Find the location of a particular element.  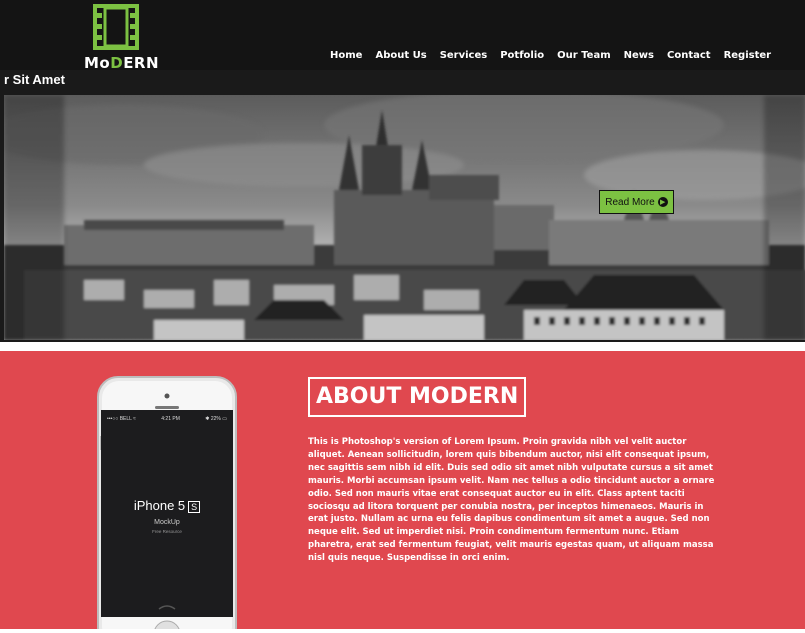

phone-time: 4:21 PM is located at coordinates (170, 419).